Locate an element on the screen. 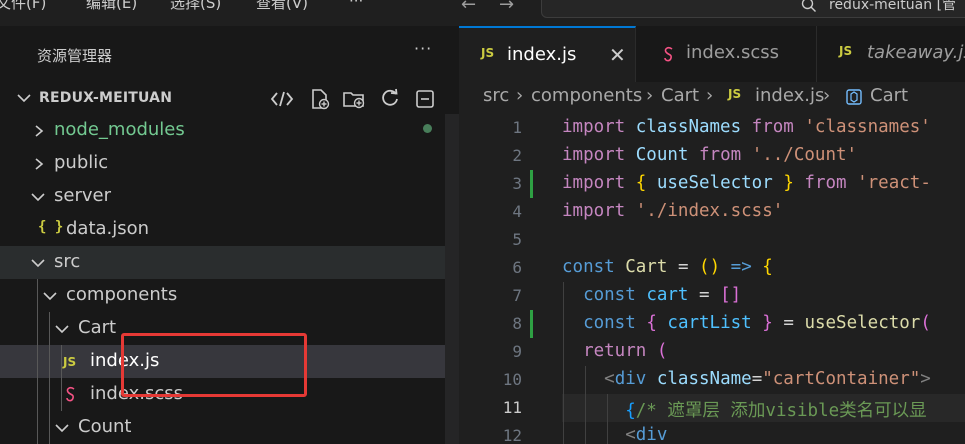  code-text: import Count from '../Count' is located at coordinates (710, 155).